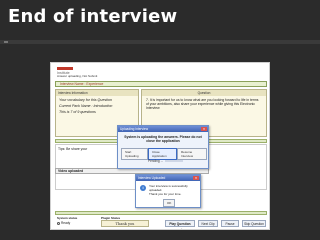  Describe the element at coordinates (174, 161) in the screenshot. I see `progress-track` at that location.